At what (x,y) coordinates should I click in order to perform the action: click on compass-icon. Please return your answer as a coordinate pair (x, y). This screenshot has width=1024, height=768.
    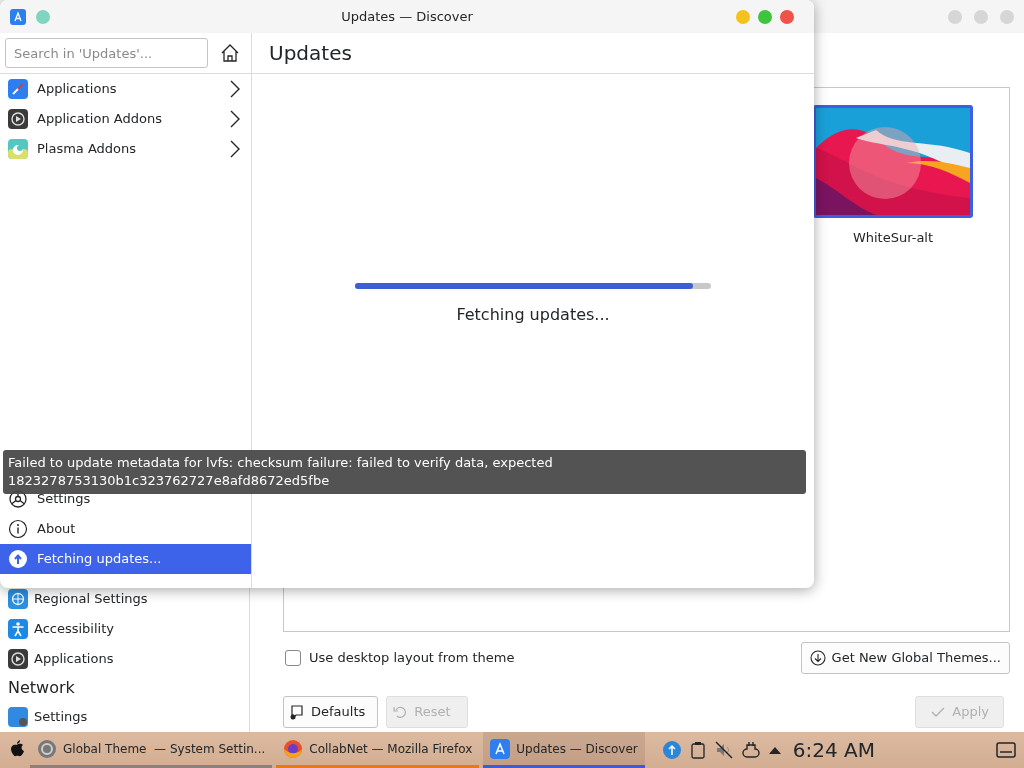
    Looking at the image, I should click on (18, 89).